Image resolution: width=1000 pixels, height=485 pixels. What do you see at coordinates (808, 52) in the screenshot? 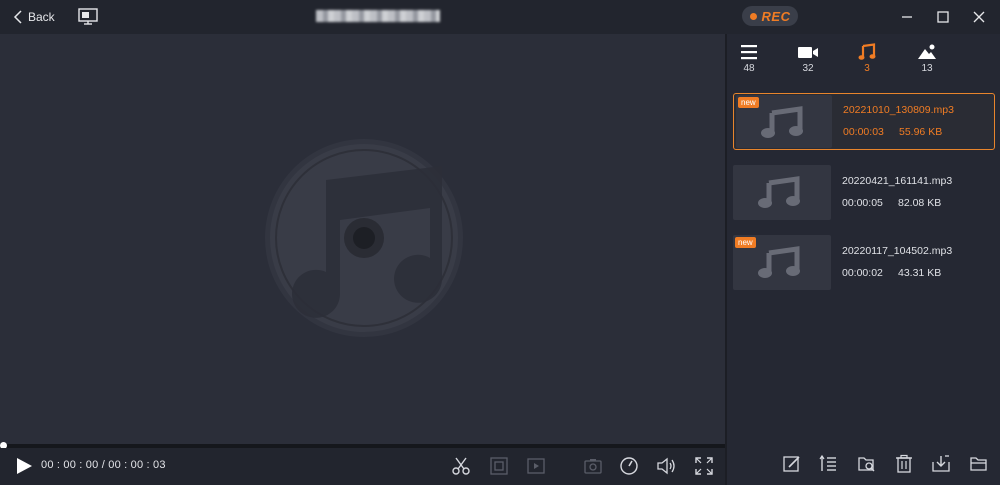
I see `video-camera-icon` at bounding box center [808, 52].